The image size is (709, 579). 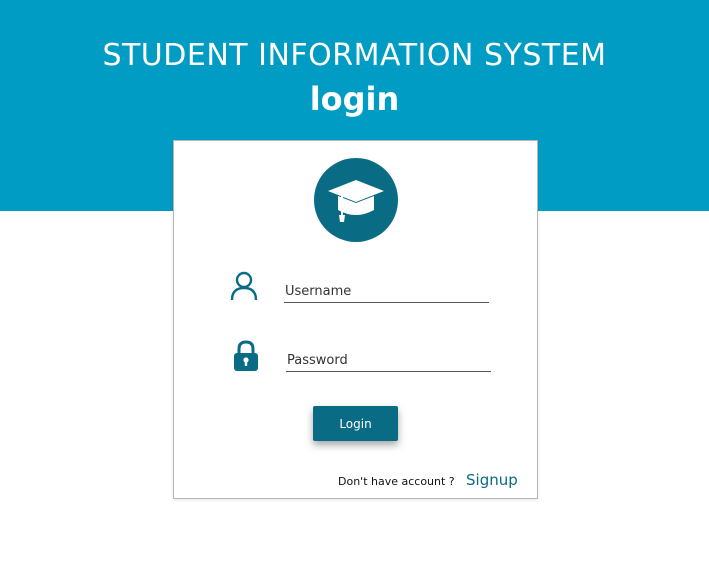 I want to click on signup-link: Signup, so click(x=492, y=480).